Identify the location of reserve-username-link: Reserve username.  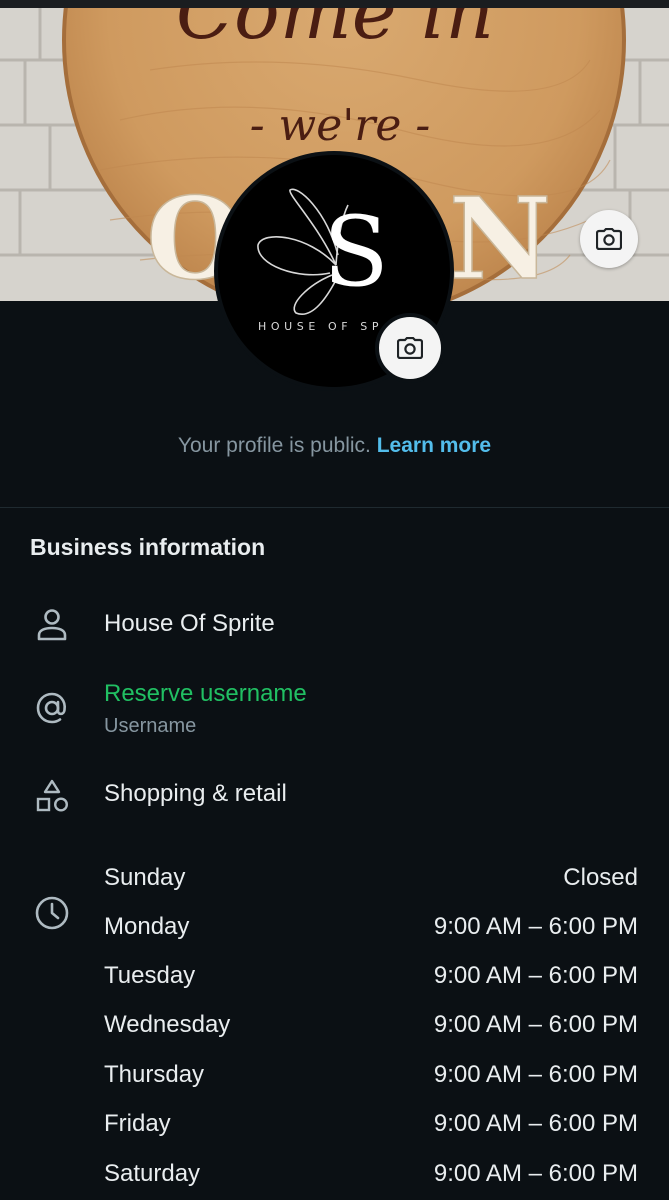
(205, 694).